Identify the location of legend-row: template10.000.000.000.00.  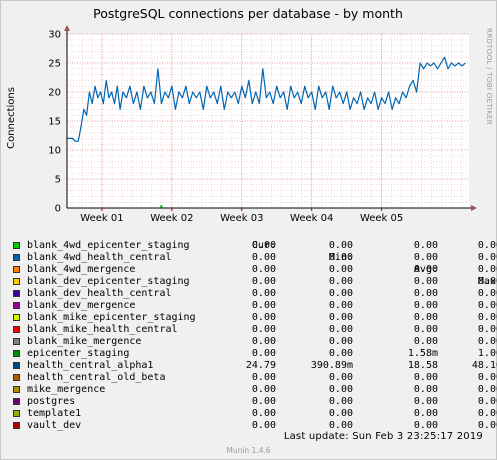
(252, 414).